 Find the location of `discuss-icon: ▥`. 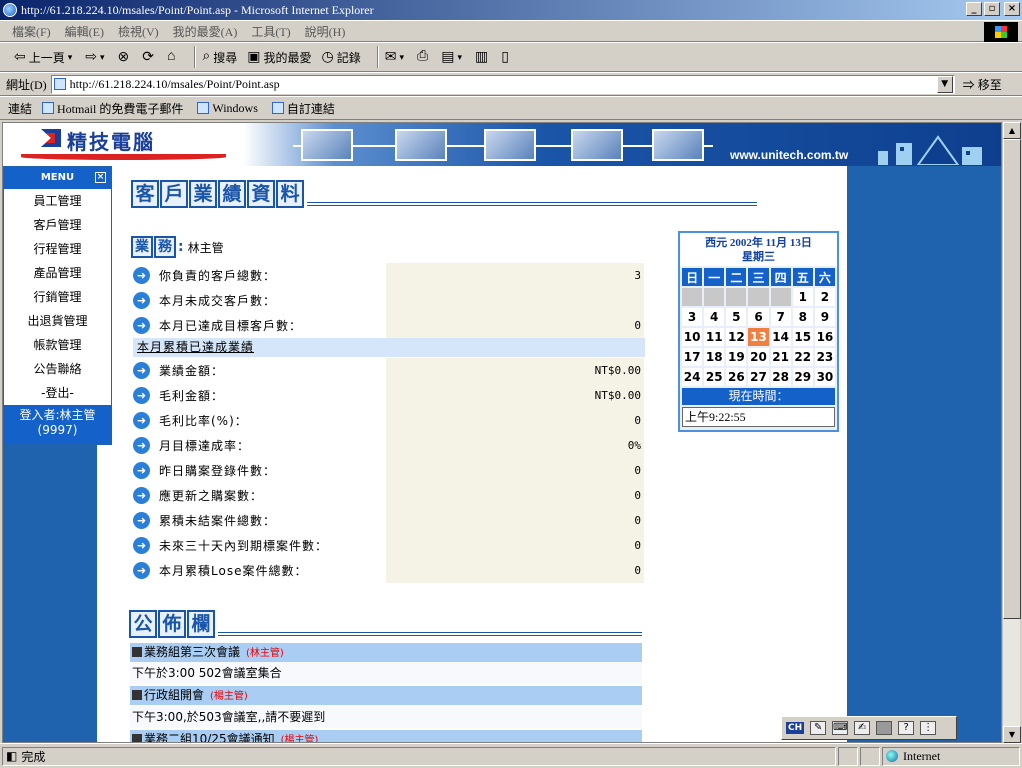

discuss-icon: ▥ is located at coordinates (482, 57).